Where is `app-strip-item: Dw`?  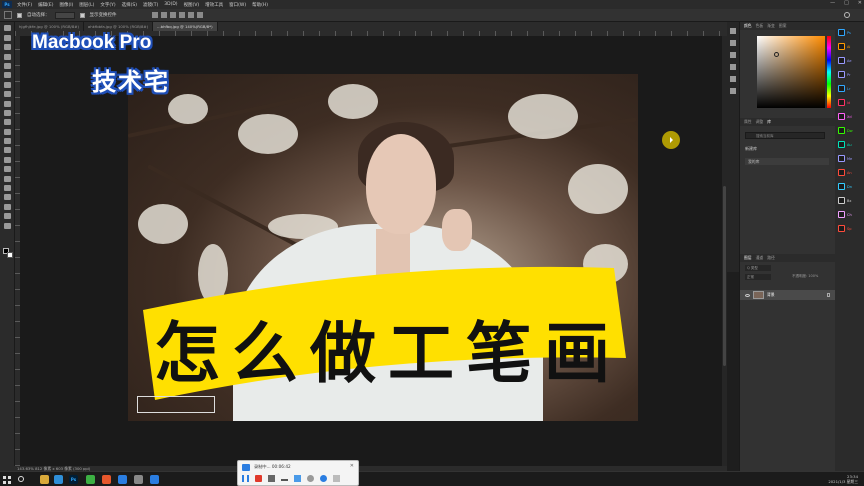
app-strip-item: Dw is located at coordinates (851, 130).